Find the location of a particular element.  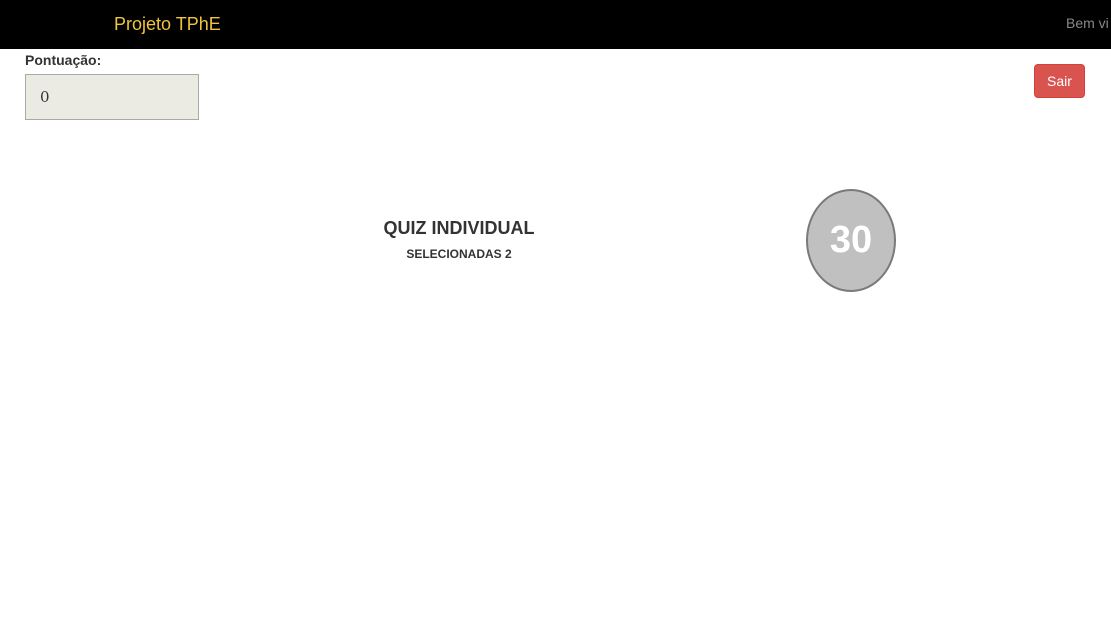

score-label: Pontuação: is located at coordinates (63, 60).